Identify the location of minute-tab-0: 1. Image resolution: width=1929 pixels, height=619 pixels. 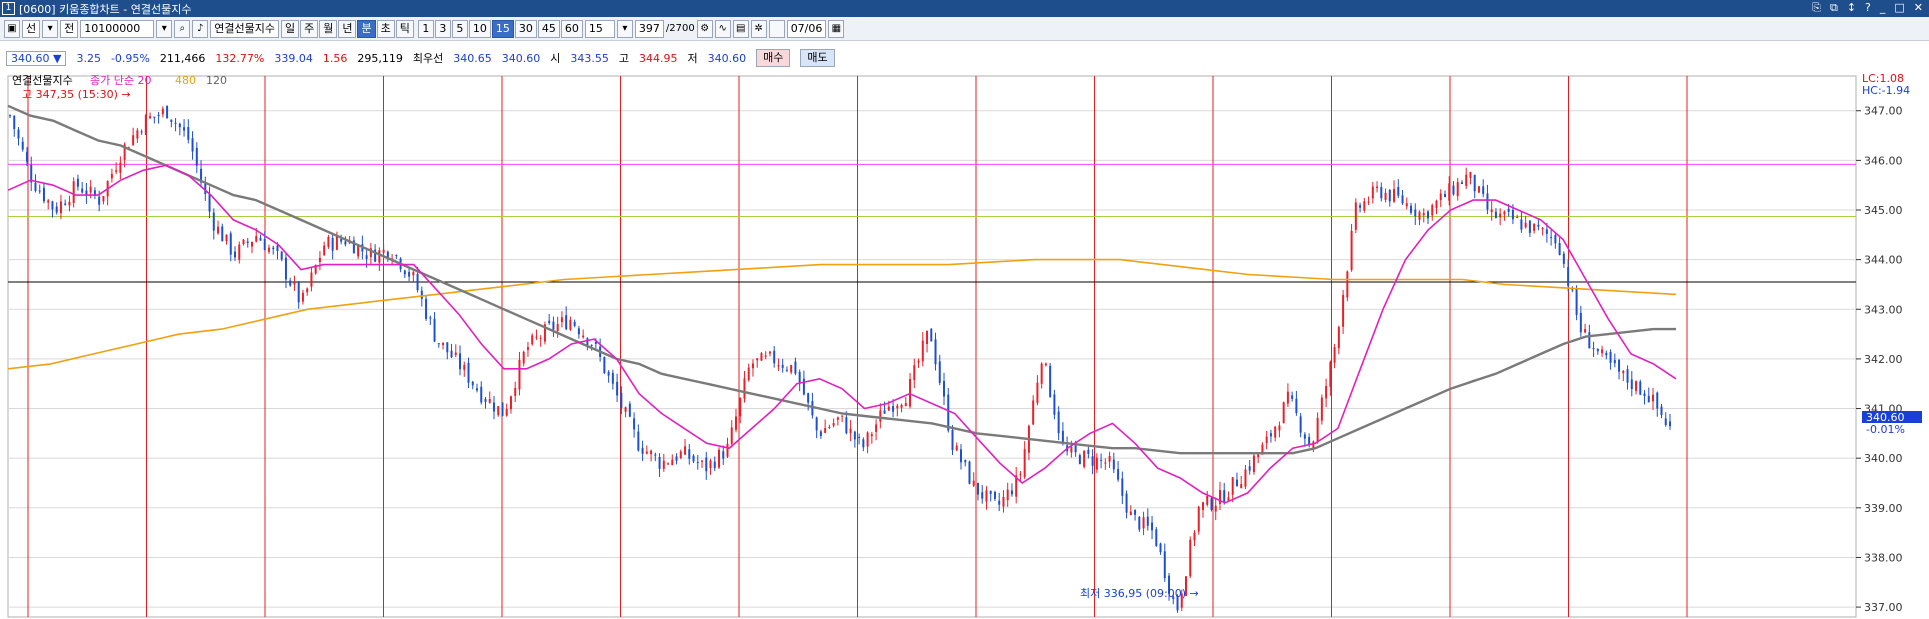
(425, 28).